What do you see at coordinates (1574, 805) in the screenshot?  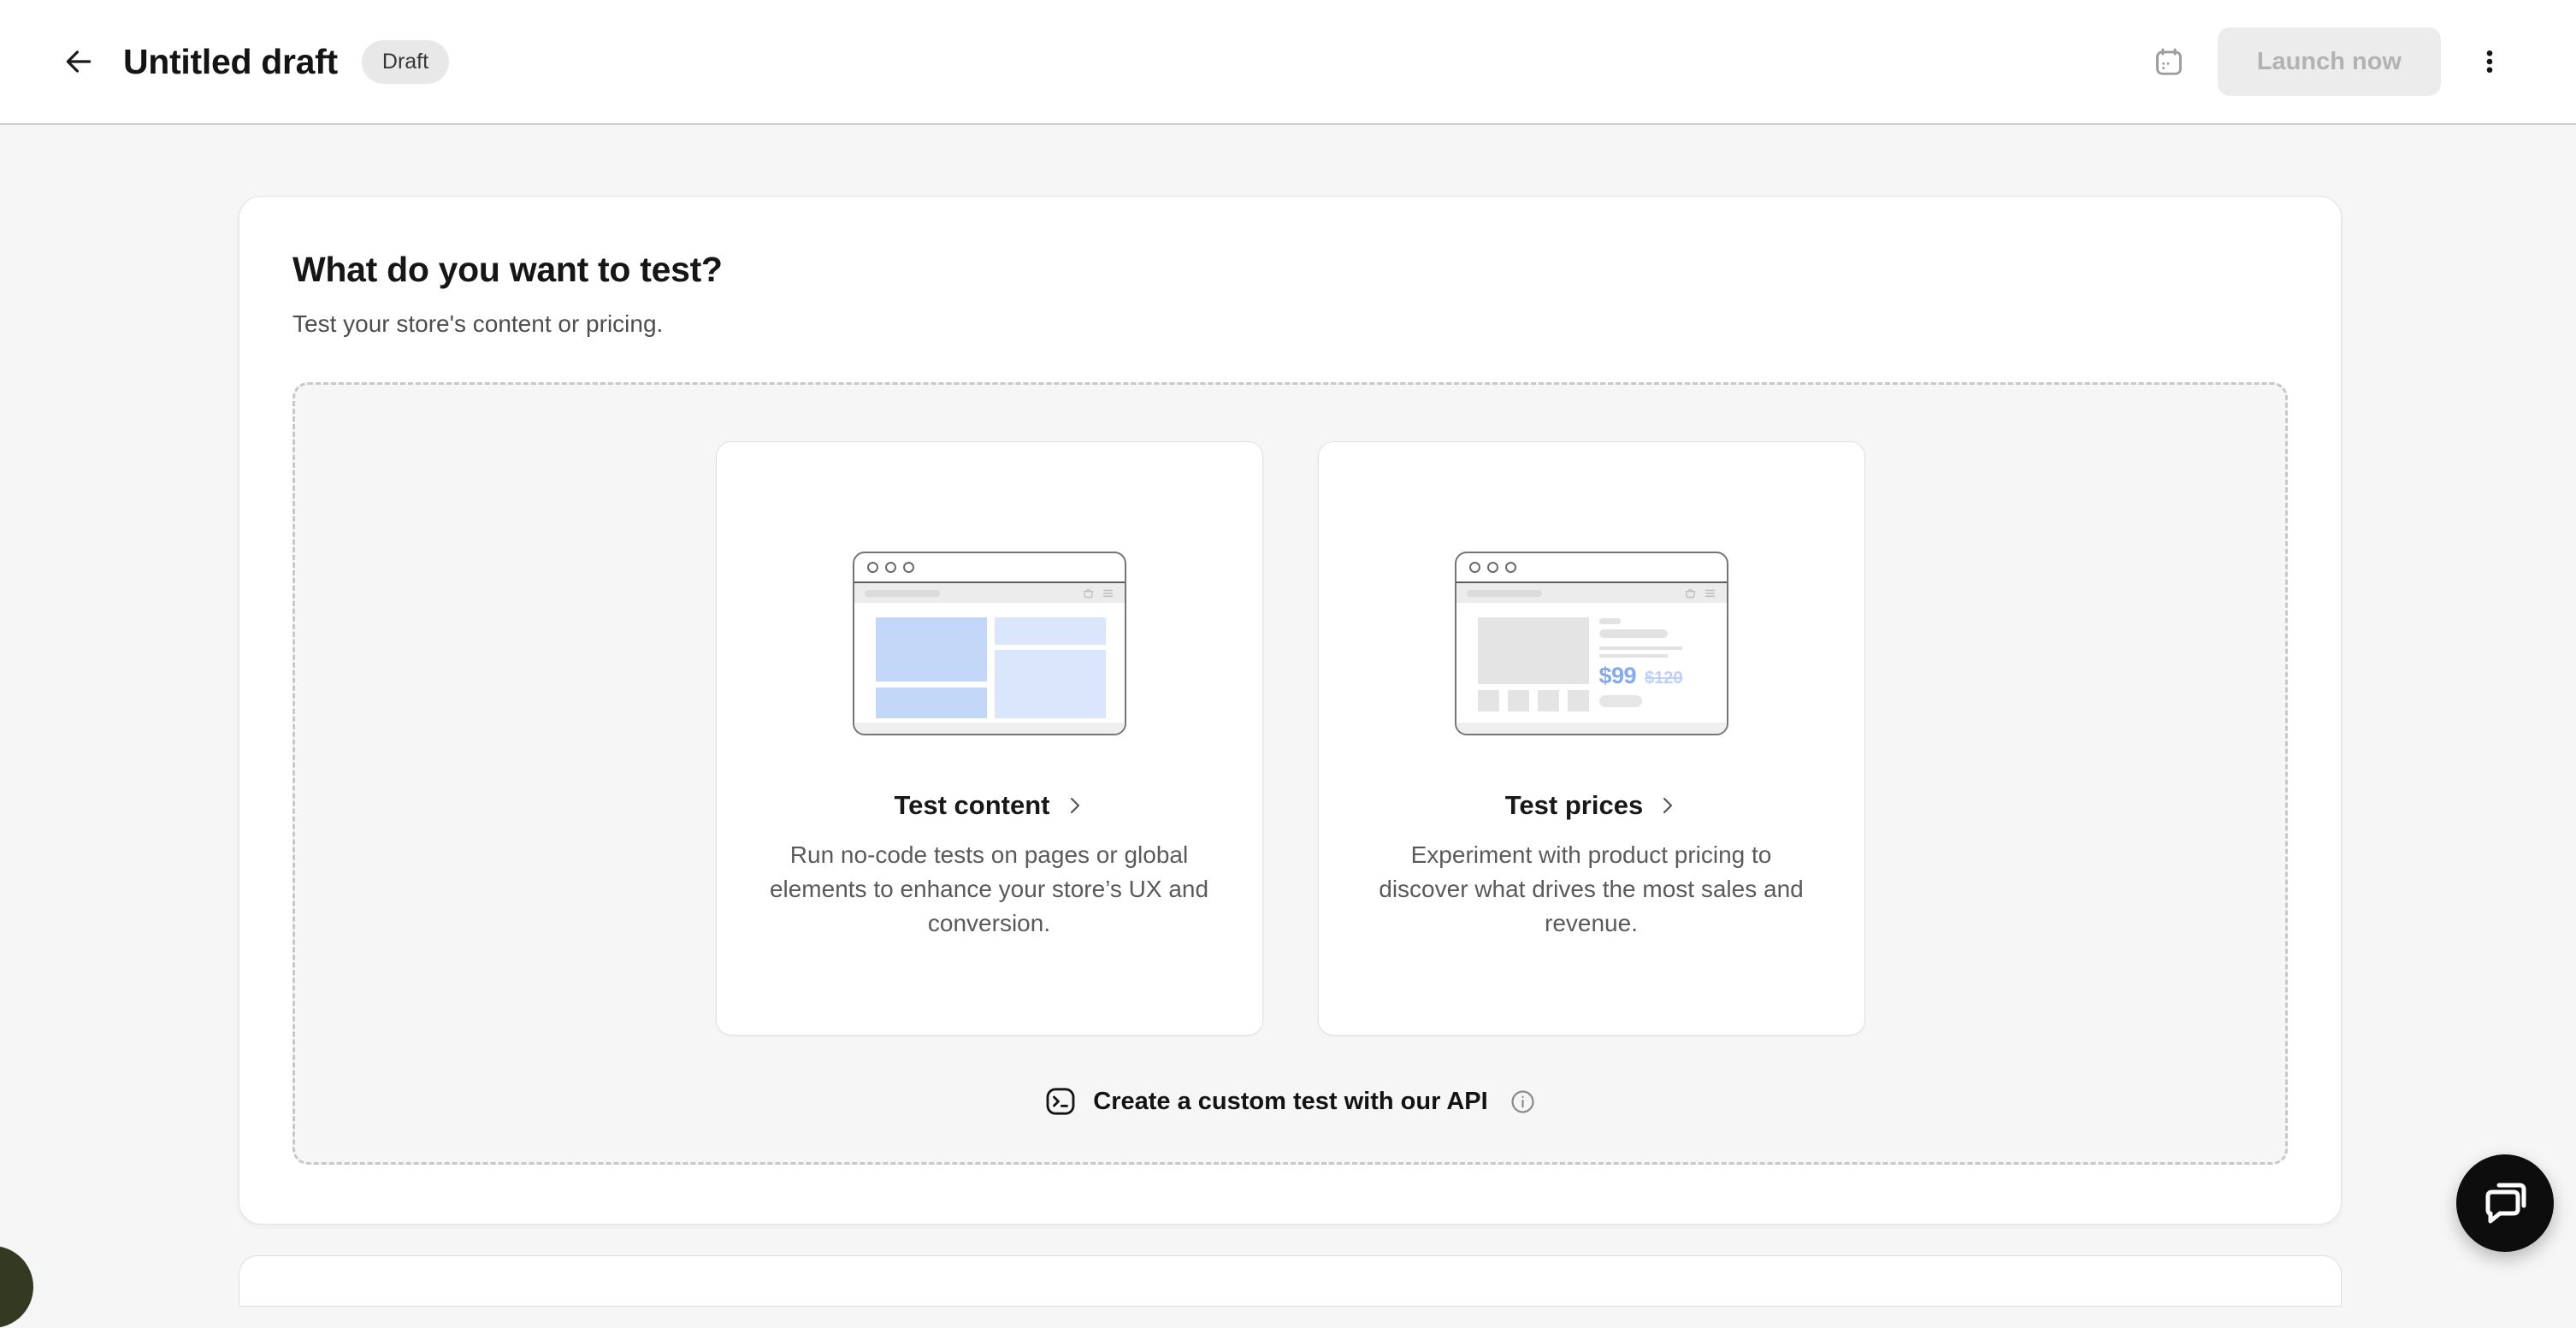 I see `option-title: Test prices` at bounding box center [1574, 805].